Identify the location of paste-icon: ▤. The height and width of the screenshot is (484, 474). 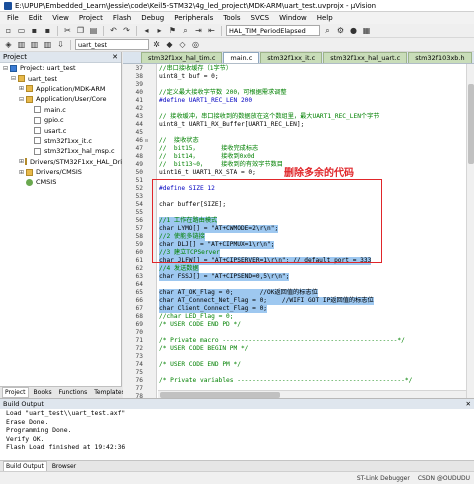
(93, 30).